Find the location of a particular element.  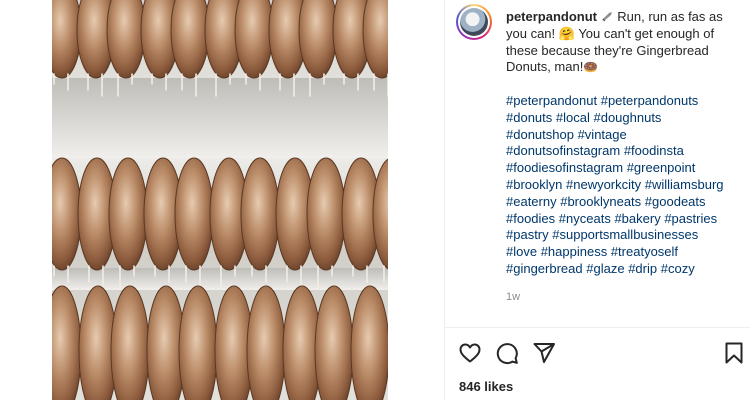

share-icon is located at coordinates (544, 353).